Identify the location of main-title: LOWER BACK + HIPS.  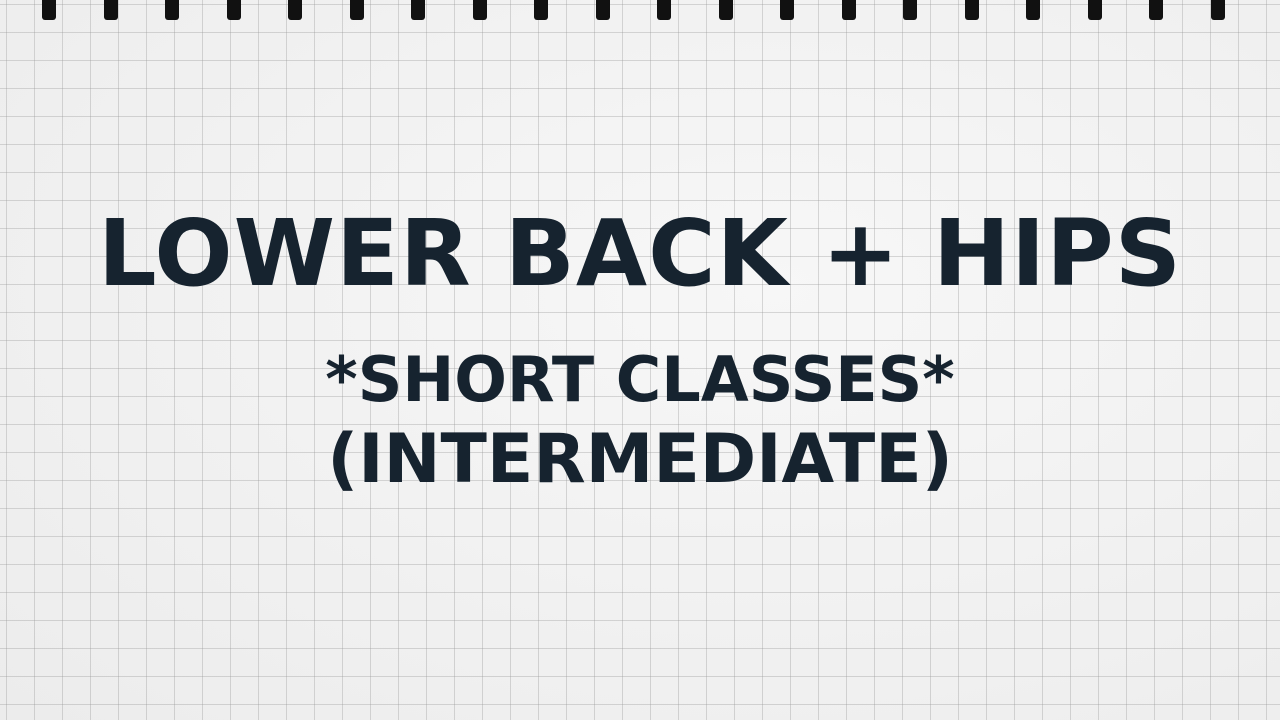
(640, 253).